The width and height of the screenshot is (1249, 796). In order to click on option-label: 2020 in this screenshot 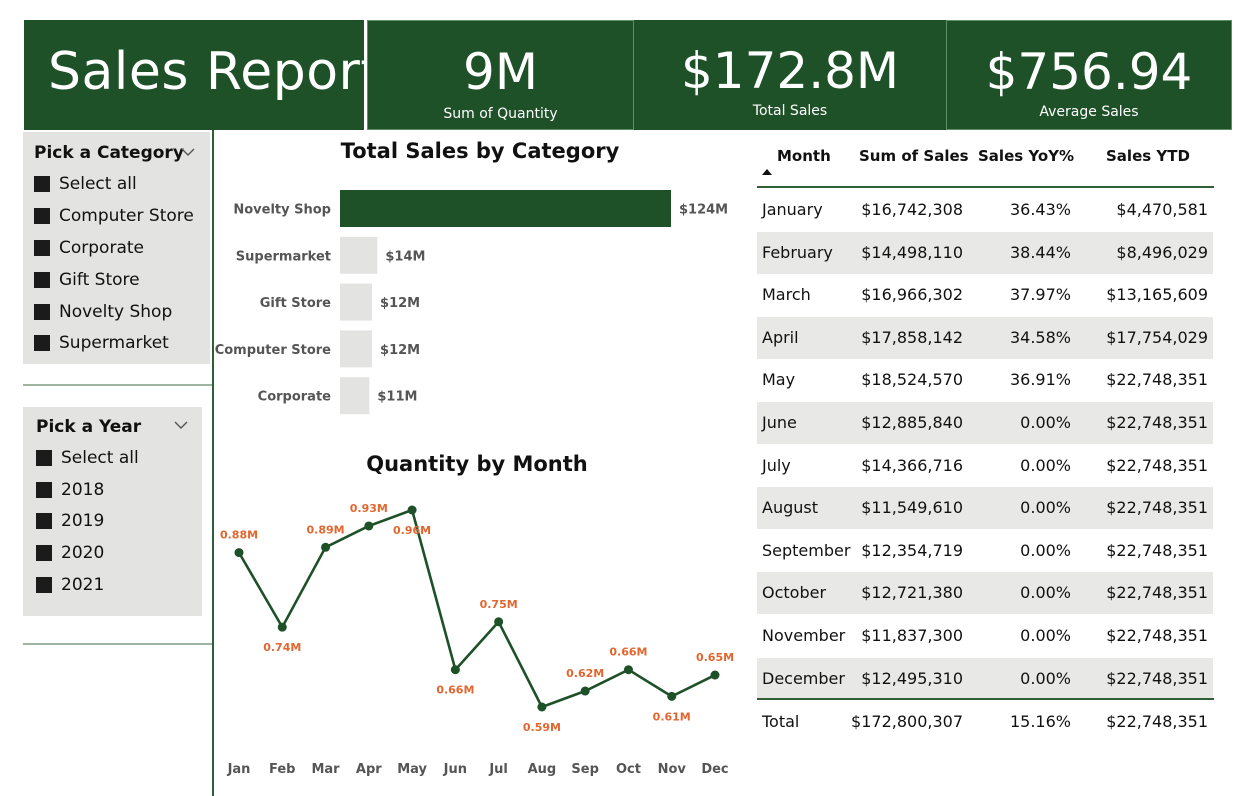, I will do `click(83, 553)`.